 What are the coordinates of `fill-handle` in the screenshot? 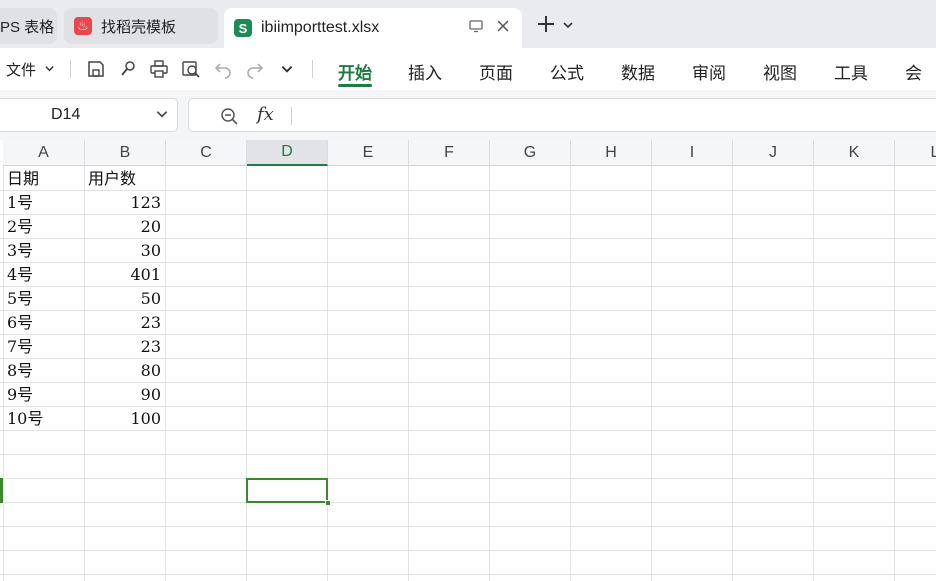 It's located at (328, 503).